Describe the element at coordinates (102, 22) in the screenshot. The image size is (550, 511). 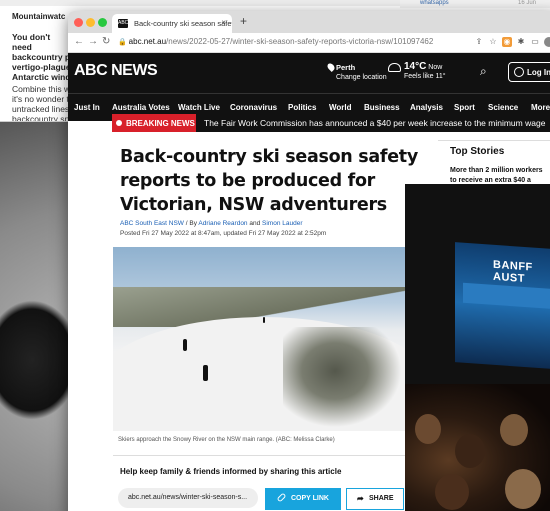
I see `maximize-window-icon` at that location.